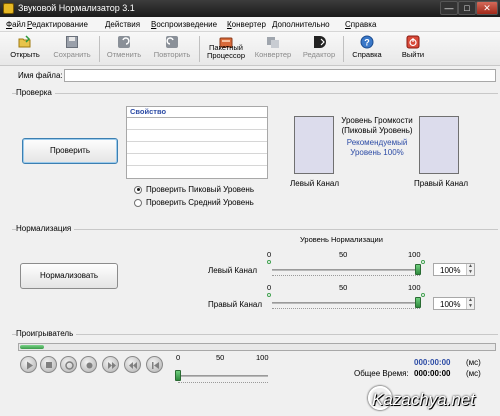 The image size is (500, 416). Describe the element at coordinates (269, 295) in the screenshot. I see `right-scale-start-marker` at that location.